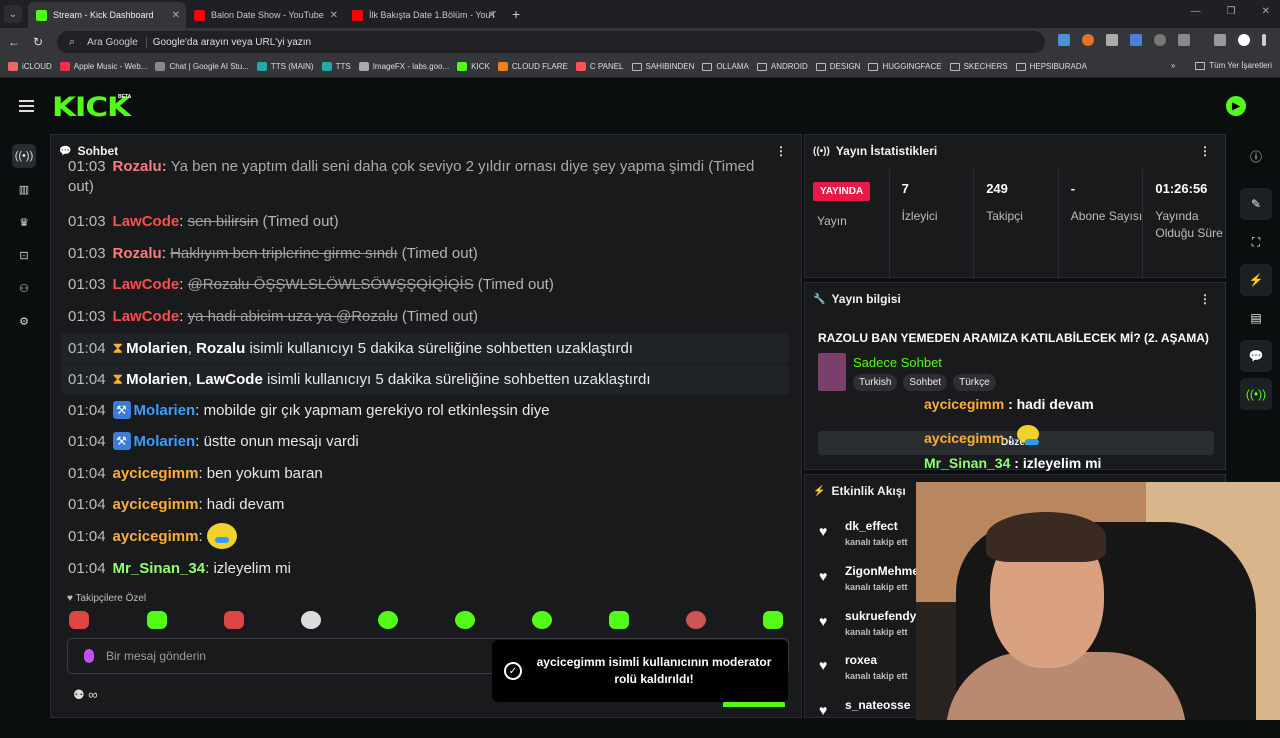 The width and height of the screenshot is (1280, 738). Describe the element at coordinates (1256, 156) in the screenshot. I see `info-icon: ⓘ` at that location.